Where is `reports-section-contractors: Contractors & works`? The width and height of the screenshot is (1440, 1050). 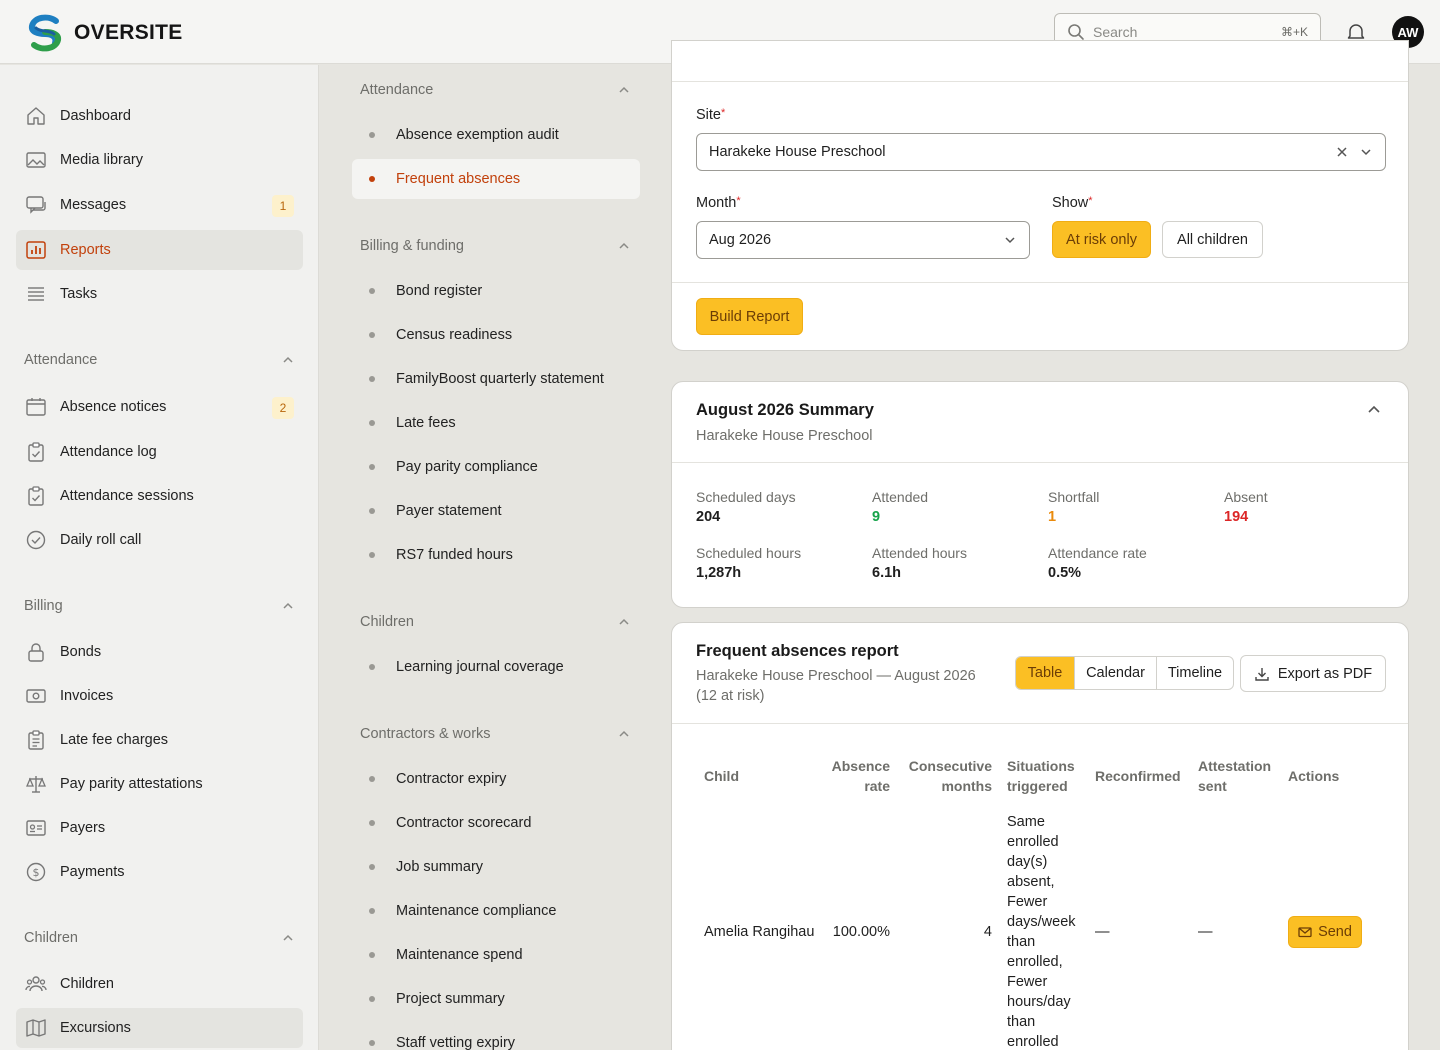 reports-section-contractors: Contractors & works is located at coordinates (495, 734).